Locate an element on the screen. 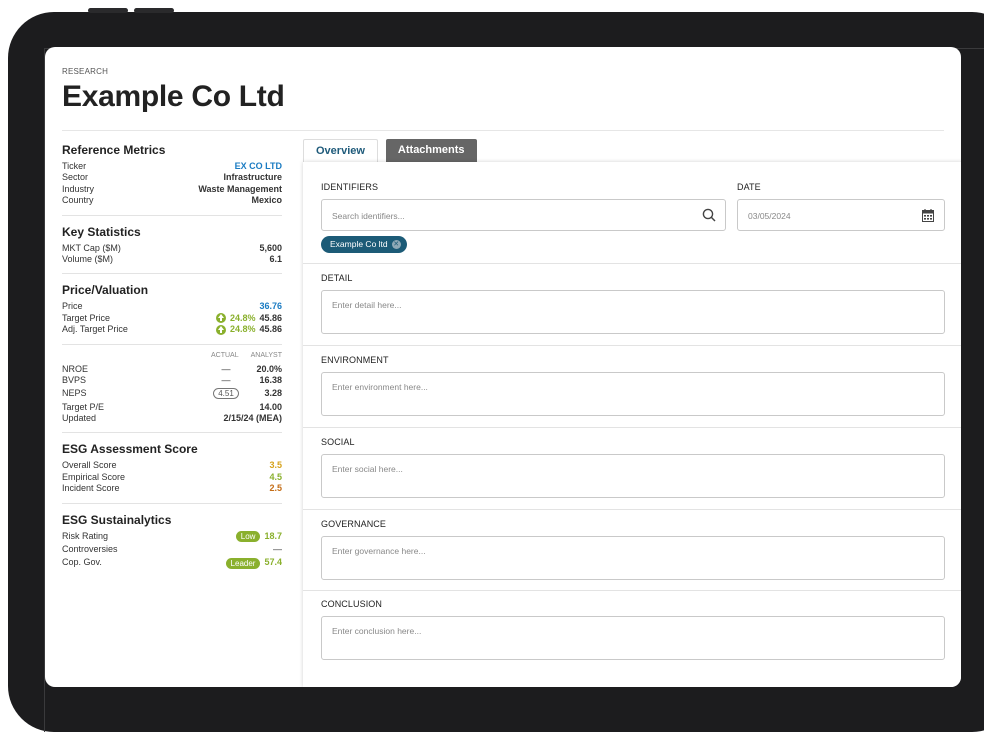  metric-label: NEPS is located at coordinates (74, 393).